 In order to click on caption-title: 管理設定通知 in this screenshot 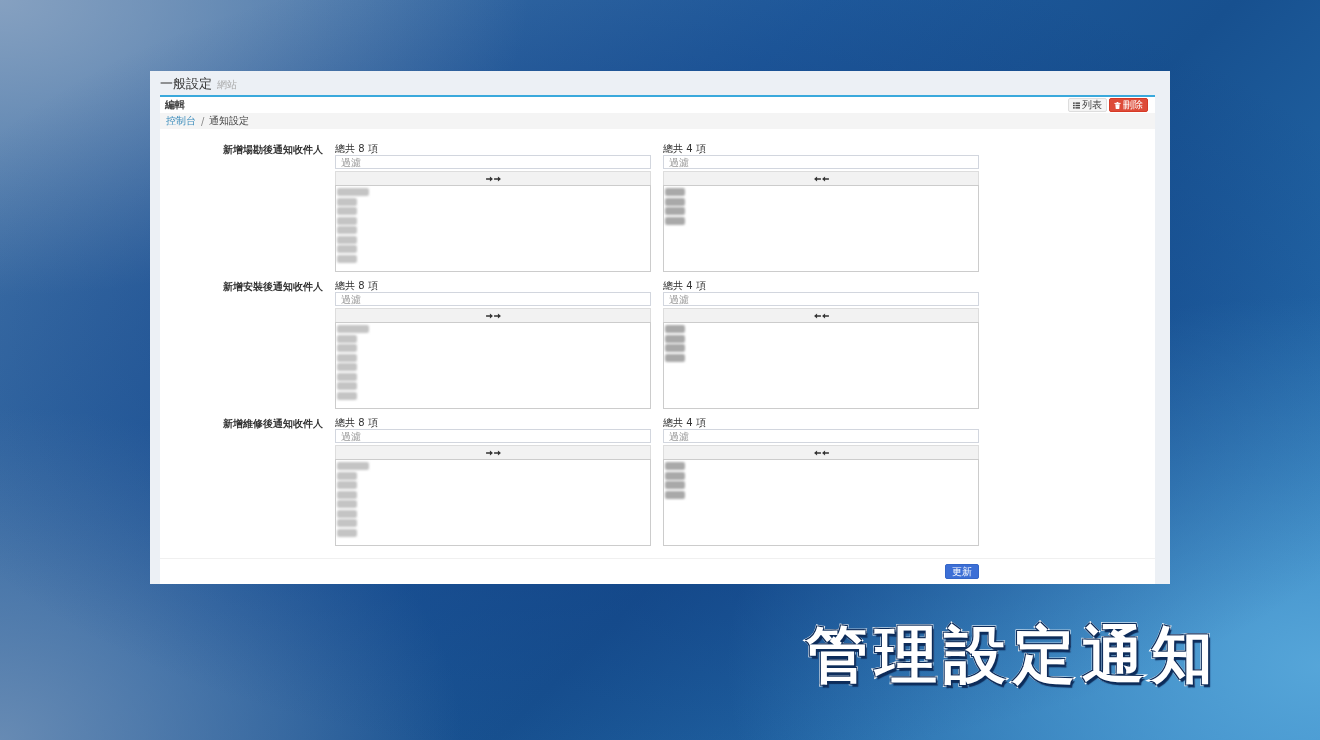, I will do `click(1013, 655)`.